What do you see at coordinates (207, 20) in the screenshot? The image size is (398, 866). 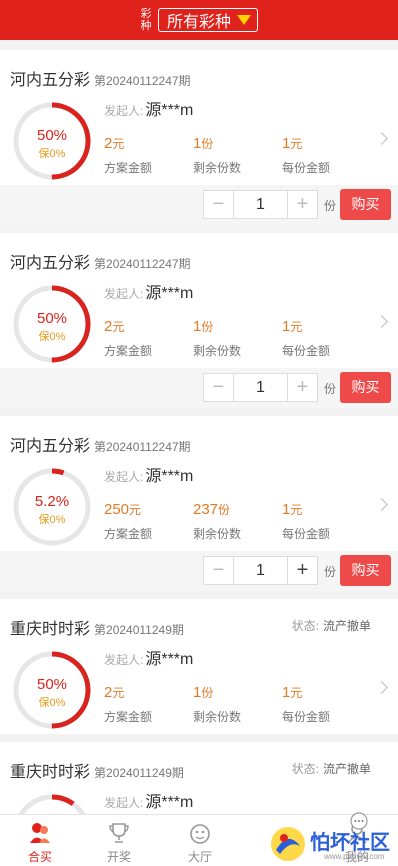 I see `lottery-type-select: 所有彩种` at bounding box center [207, 20].